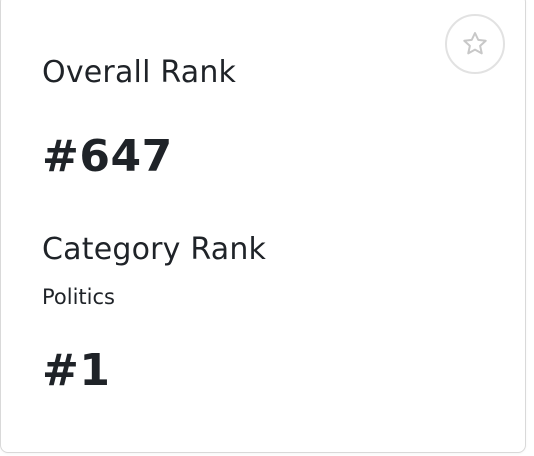 The image size is (534, 456). Describe the element at coordinates (154, 249) in the screenshot. I see `category-rank-label: Category Rank` at that location.